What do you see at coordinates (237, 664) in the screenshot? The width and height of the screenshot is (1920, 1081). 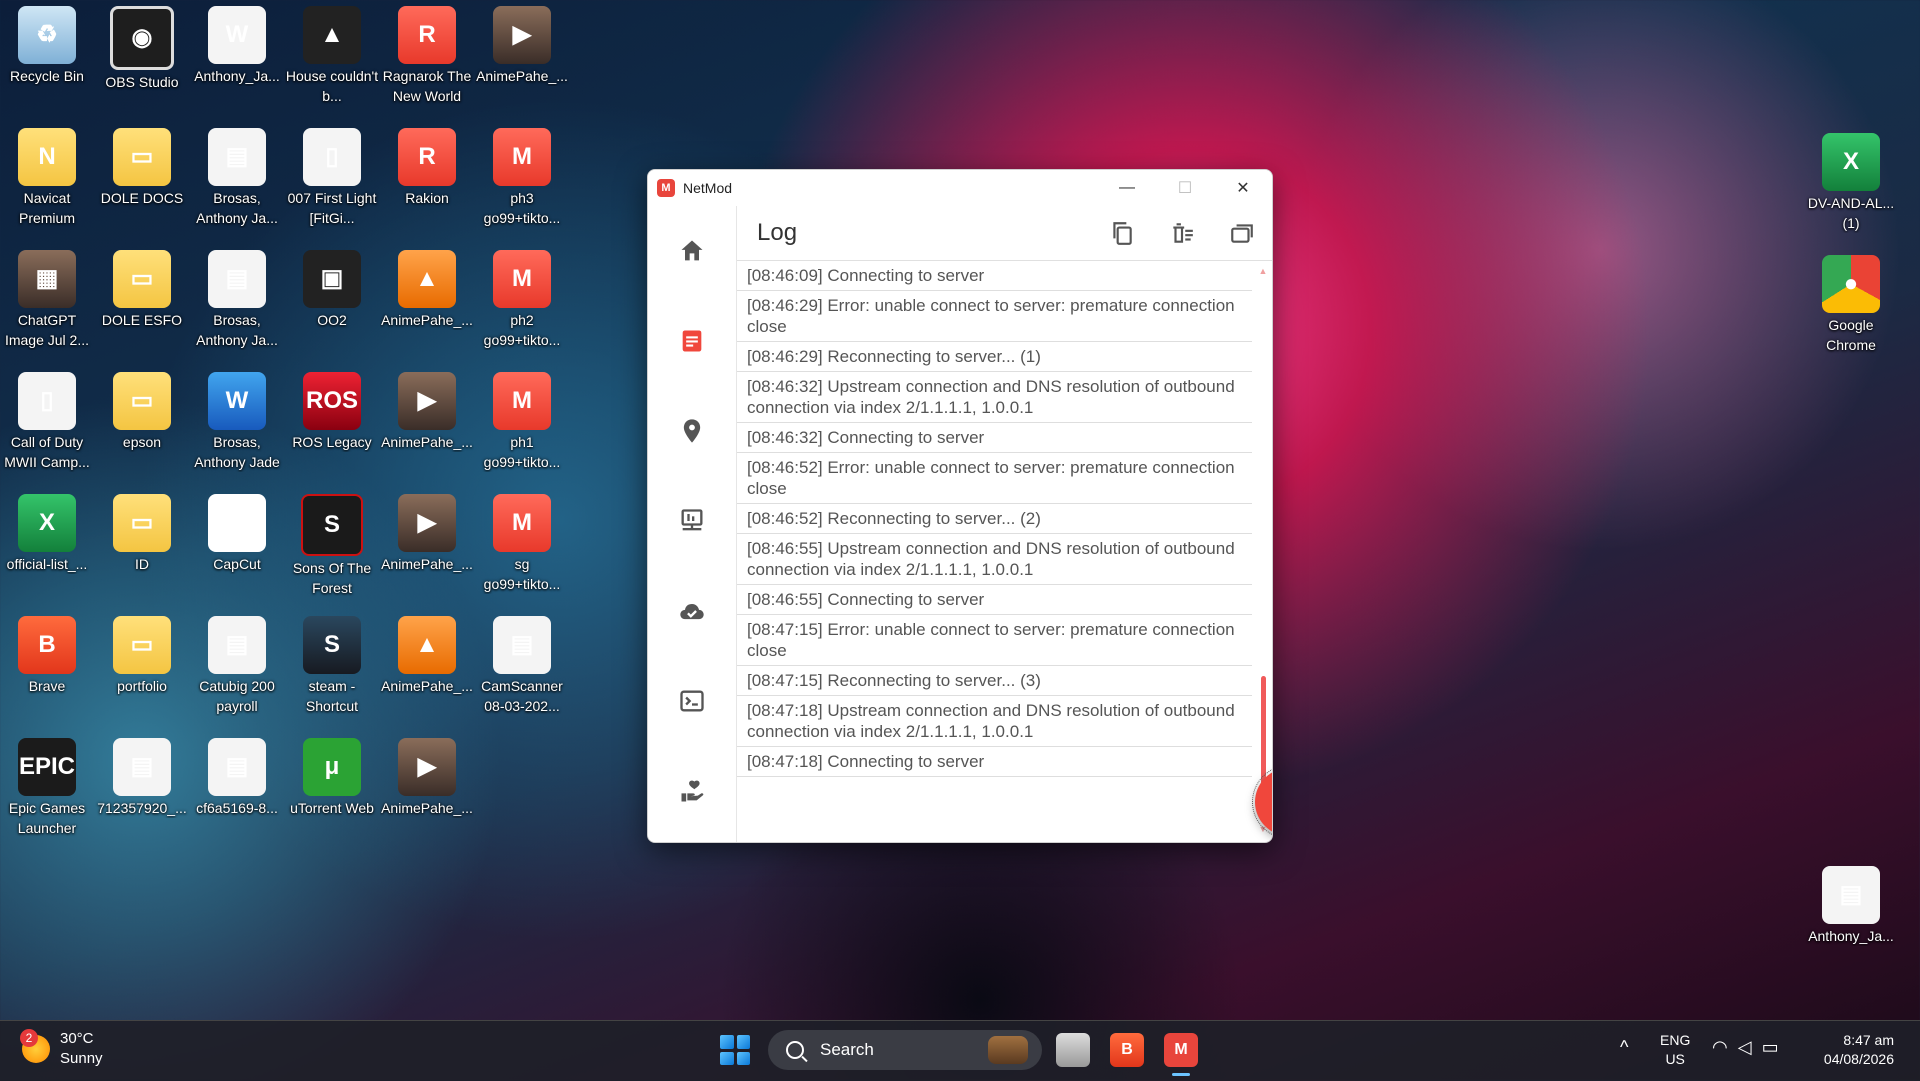 I see `desktop-icon: ▤ Catubig 200 payroll` at bounding box center [237, 664].